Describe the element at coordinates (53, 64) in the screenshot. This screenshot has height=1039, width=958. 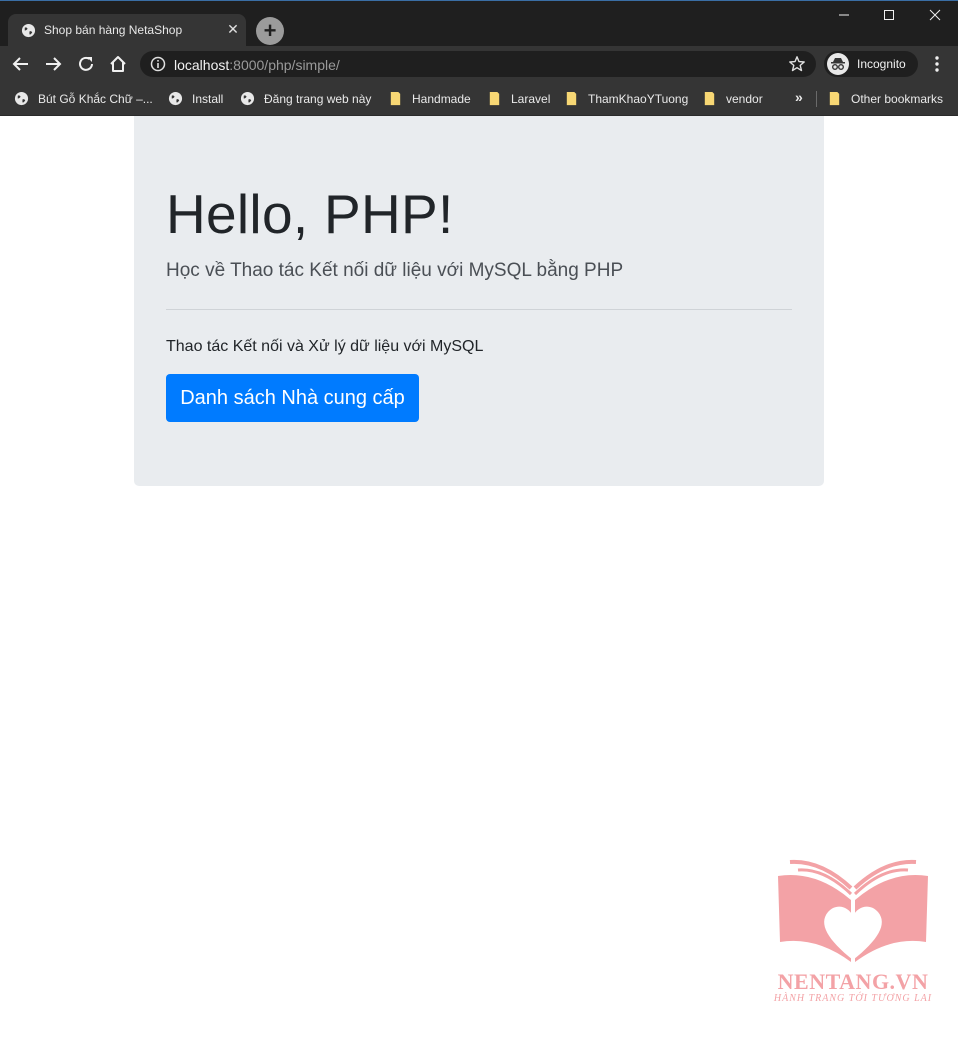
I see `forward-arrow-icon` at that location.